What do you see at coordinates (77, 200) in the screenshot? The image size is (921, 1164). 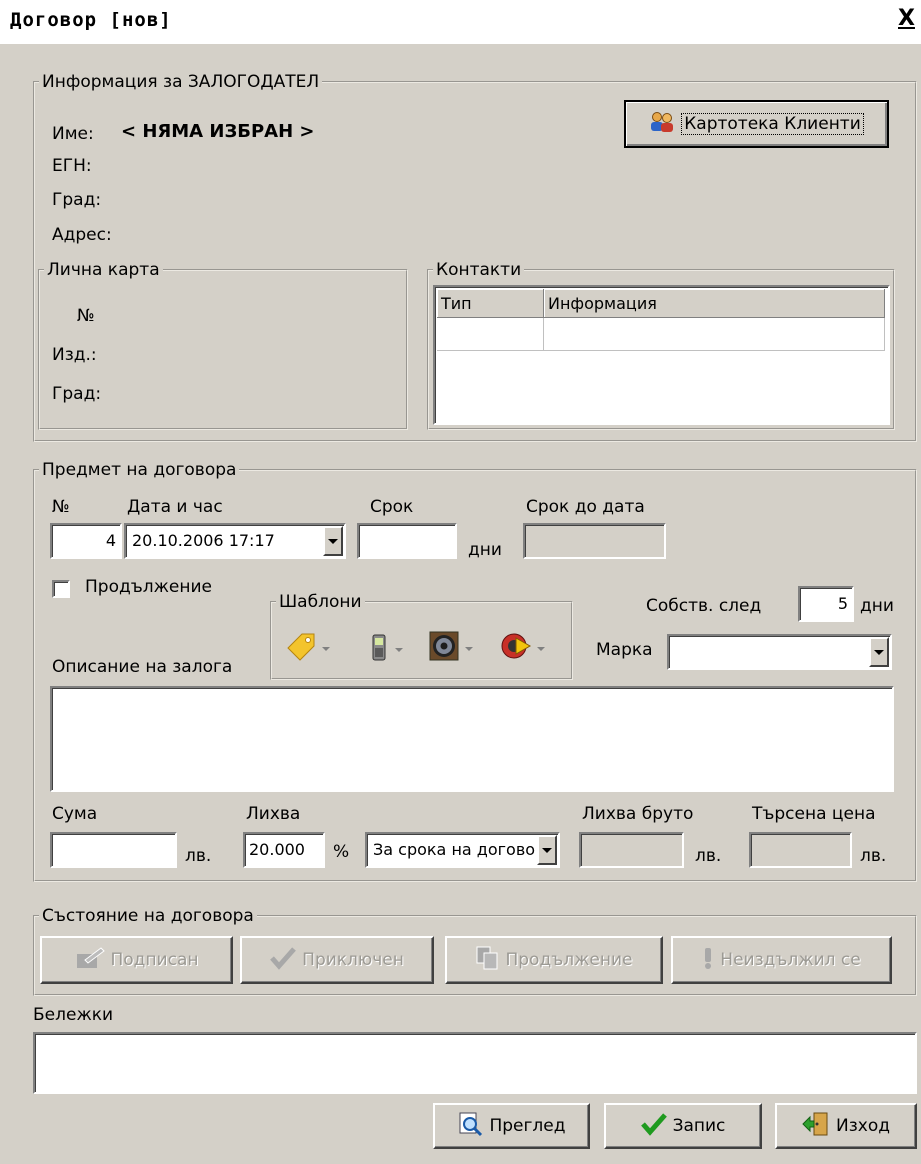 I see `city-label: Град:` at bounding box center [77, 200].